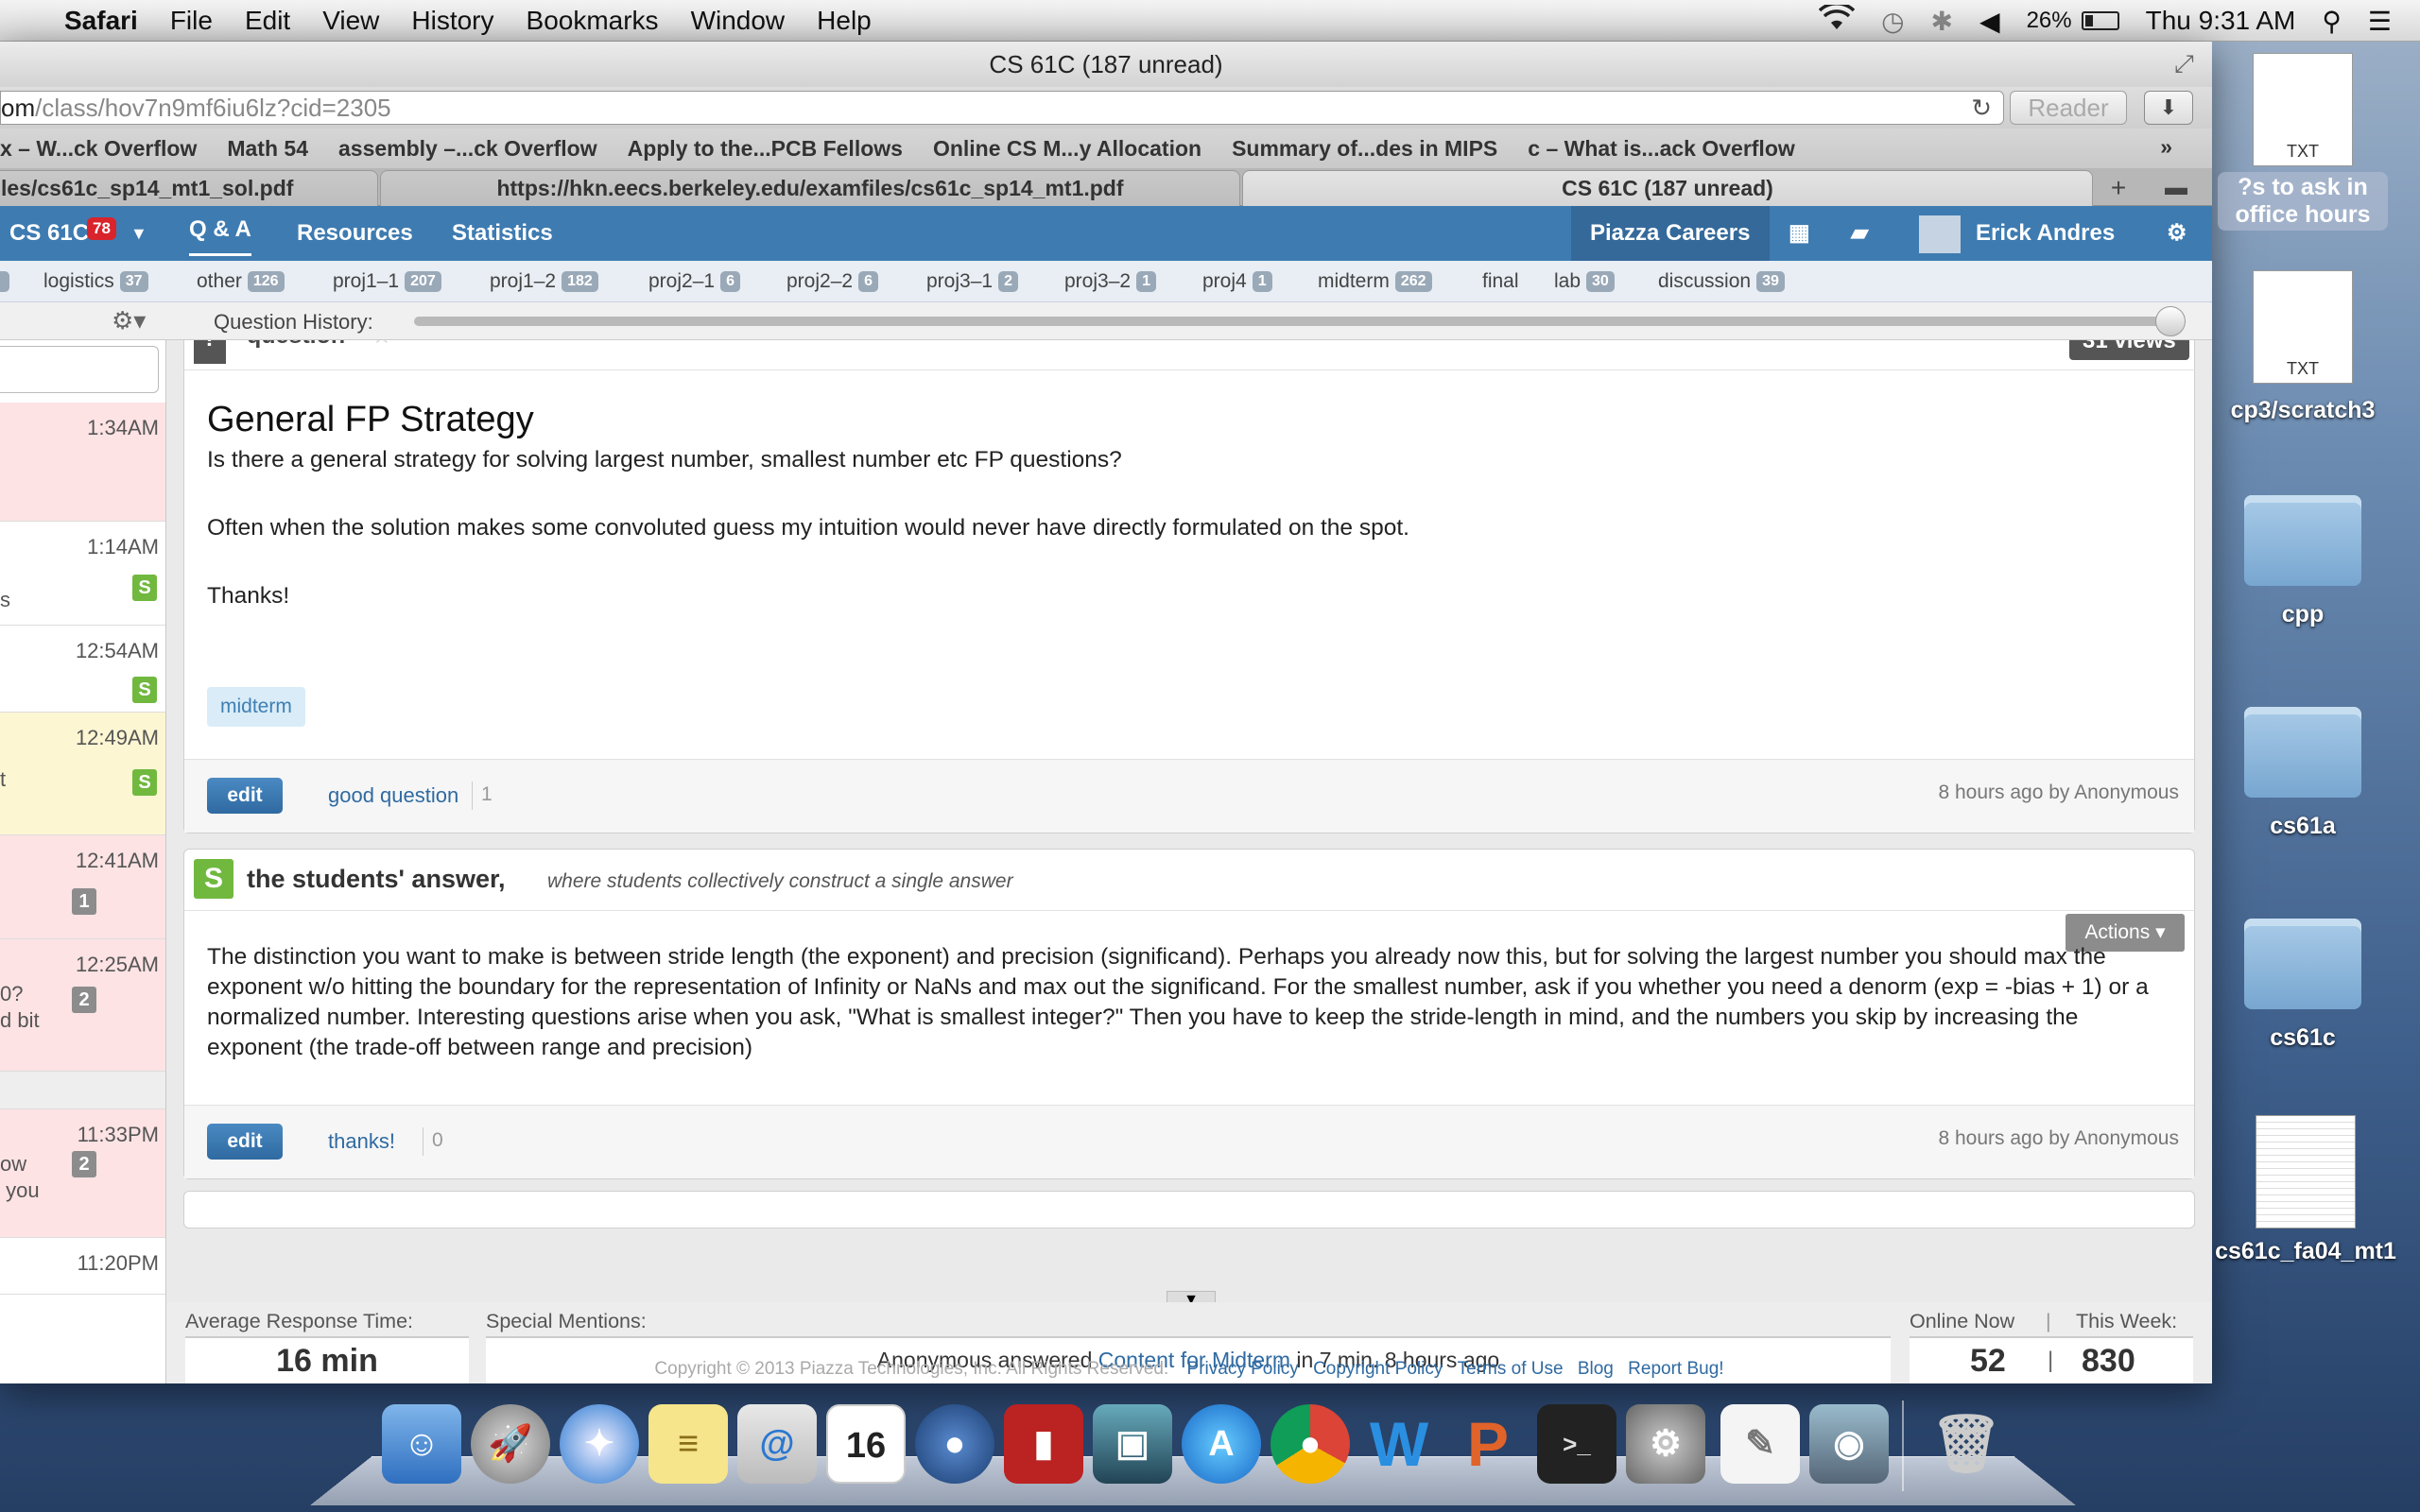 This screenshot has width=2420, height=1512. I want to click on bookmark-item: x – W...ck Overflow, so click(99, 149).